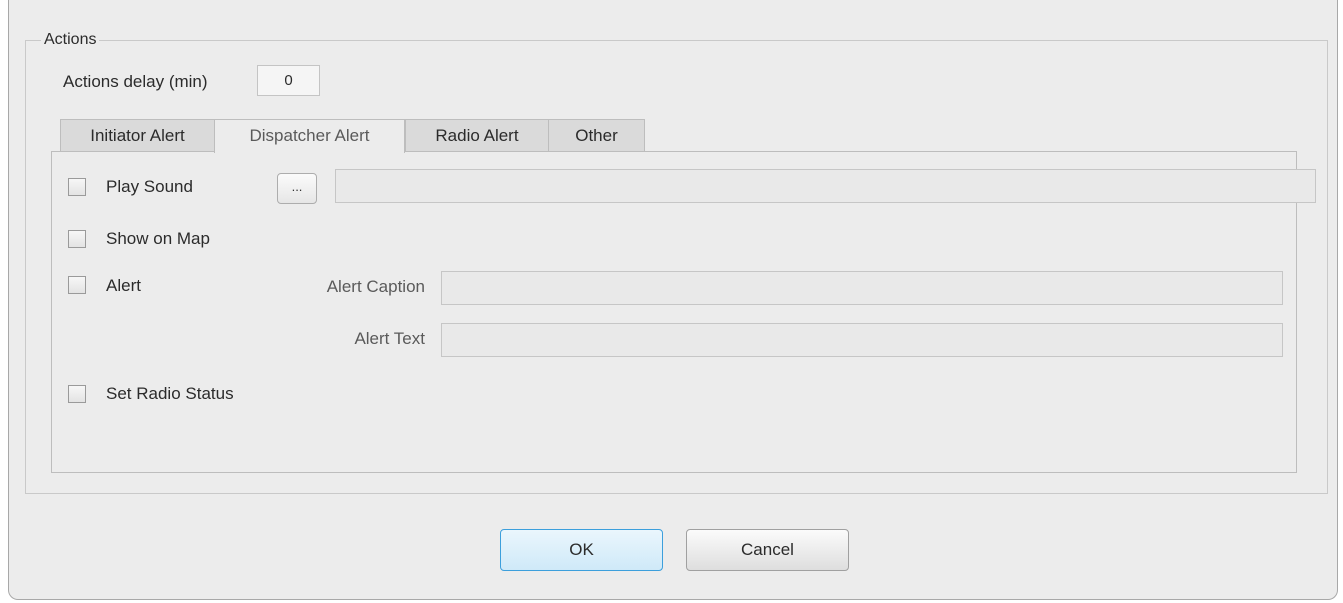 The width and height of the screenshot is (1343, 603). Describe the element at coordinates (135, 81) in the screenshot. I see `actions-delay-label: Actions delay (min)` at that location.